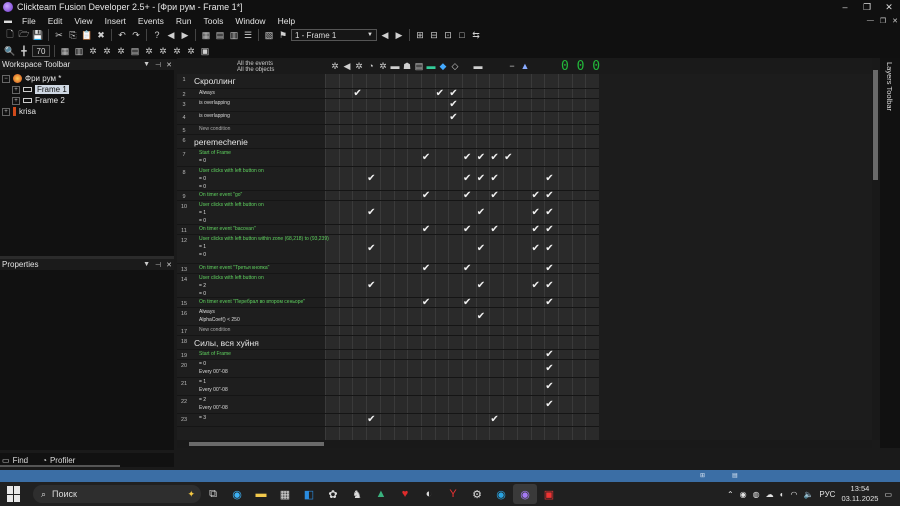  Describe the element at coordinates (185, 35) in the screenshot. I see `forward-icon: ▶` at that location.